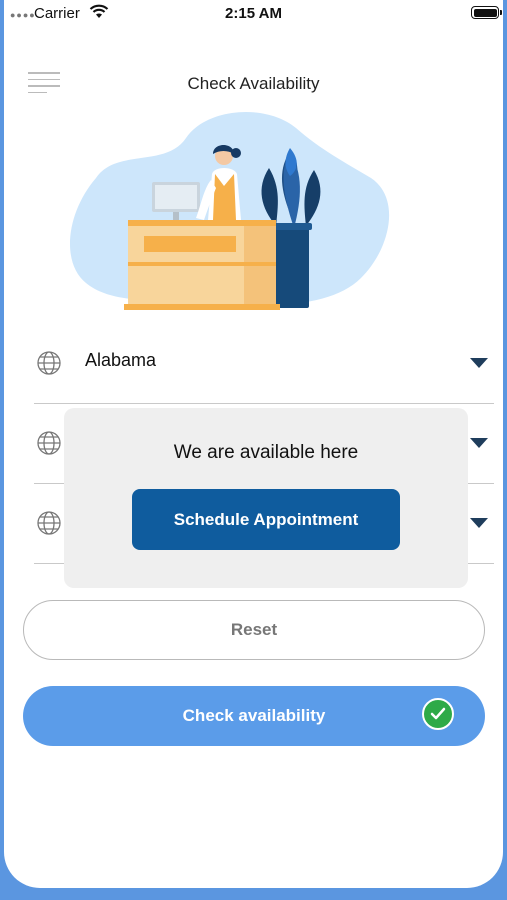 This screenshot has width=507, height=900. What do you see at coordinates (266, 519) in the screenshot?
I see `schedule-appointment-button: Schedule Appointment` at bounding box center [266, 519].